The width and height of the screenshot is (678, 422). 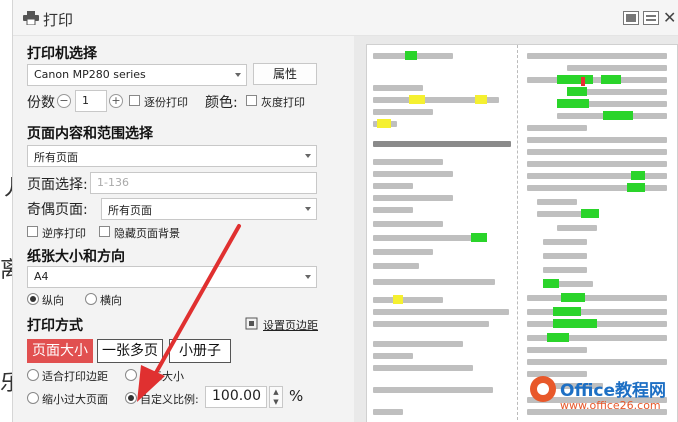 What do you see at coordinates (131, 375) in the screenshot?
I see `actual-size-radio` at bounding box center [131, 375].